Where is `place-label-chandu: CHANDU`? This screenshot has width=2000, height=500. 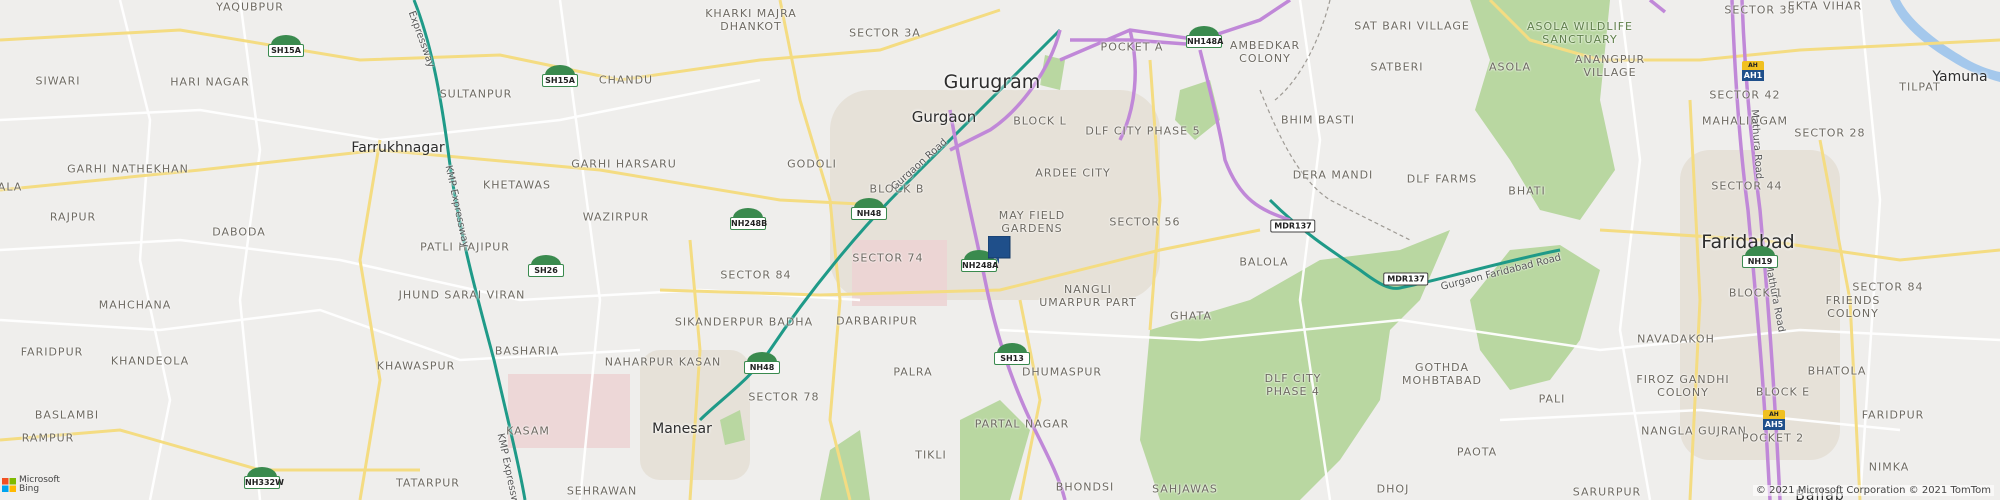 place-label-chandu: CHANDU is located at coordinates (626, 80).